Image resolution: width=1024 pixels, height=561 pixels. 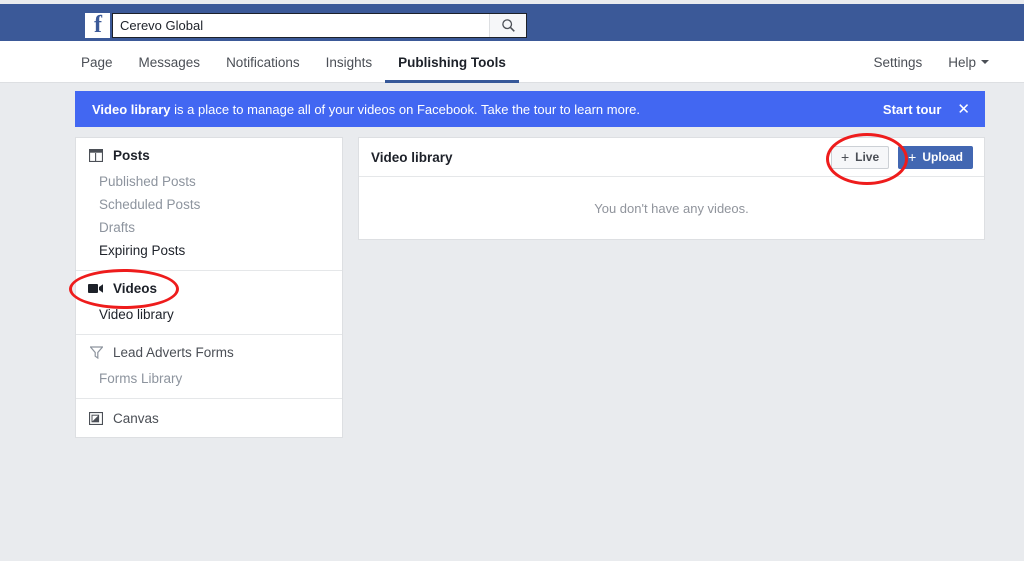 What do you see at coordinates (985, 62) in the screenshot?
I see `chevron-down-icon` at bounding box center [985, 62].